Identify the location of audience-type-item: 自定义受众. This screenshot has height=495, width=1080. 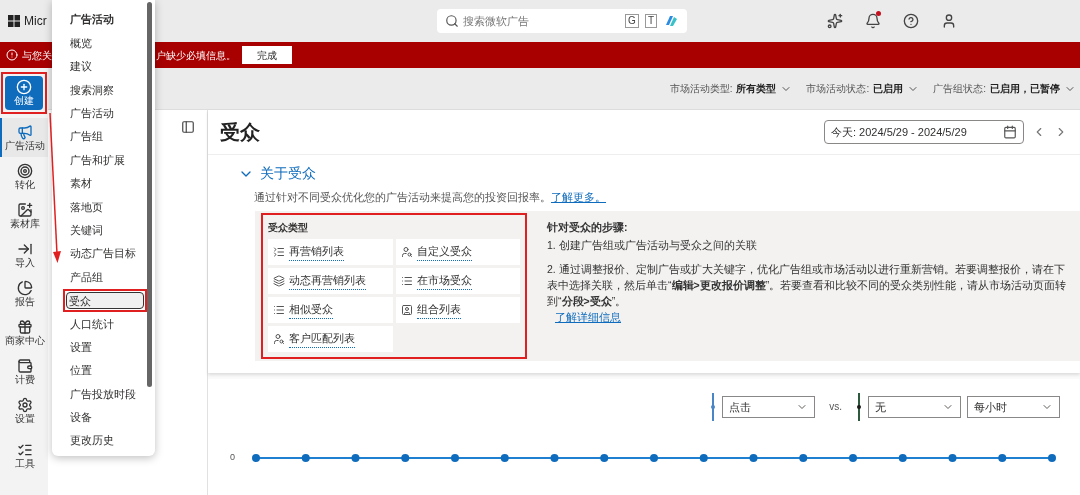
(457, 251).